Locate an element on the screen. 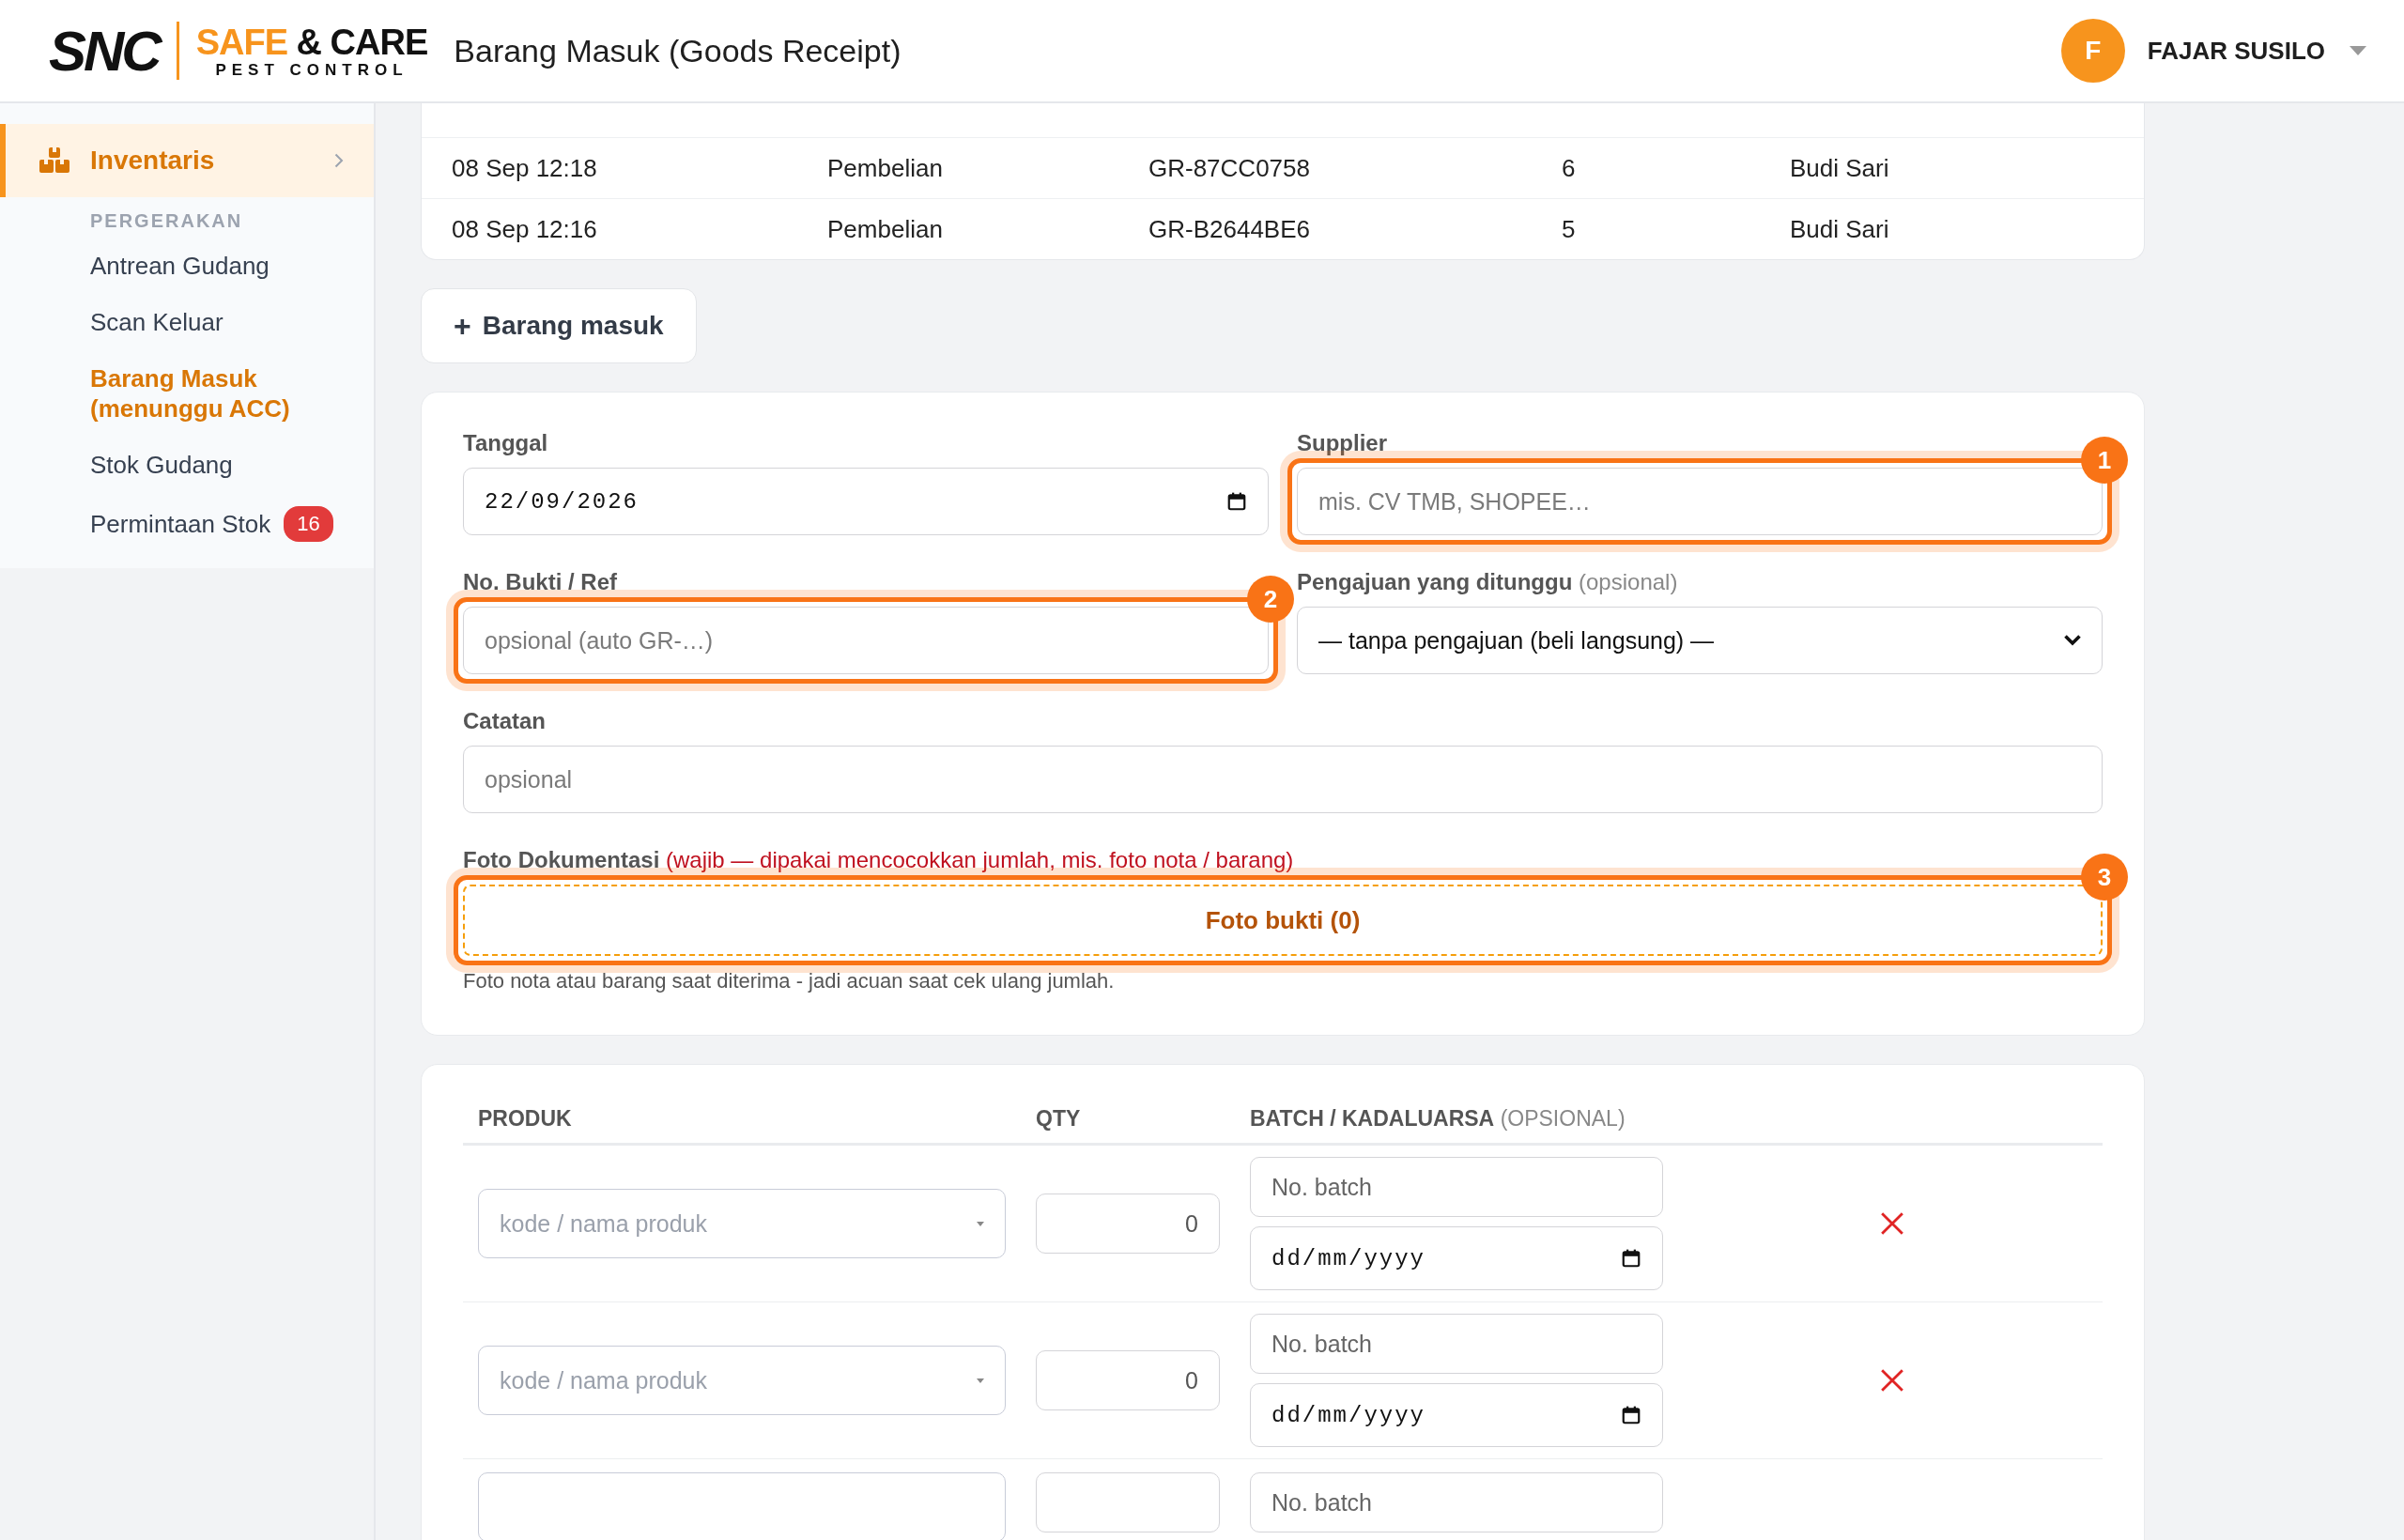  table-cell-text: 5 is located at coordinates (1569, 229).